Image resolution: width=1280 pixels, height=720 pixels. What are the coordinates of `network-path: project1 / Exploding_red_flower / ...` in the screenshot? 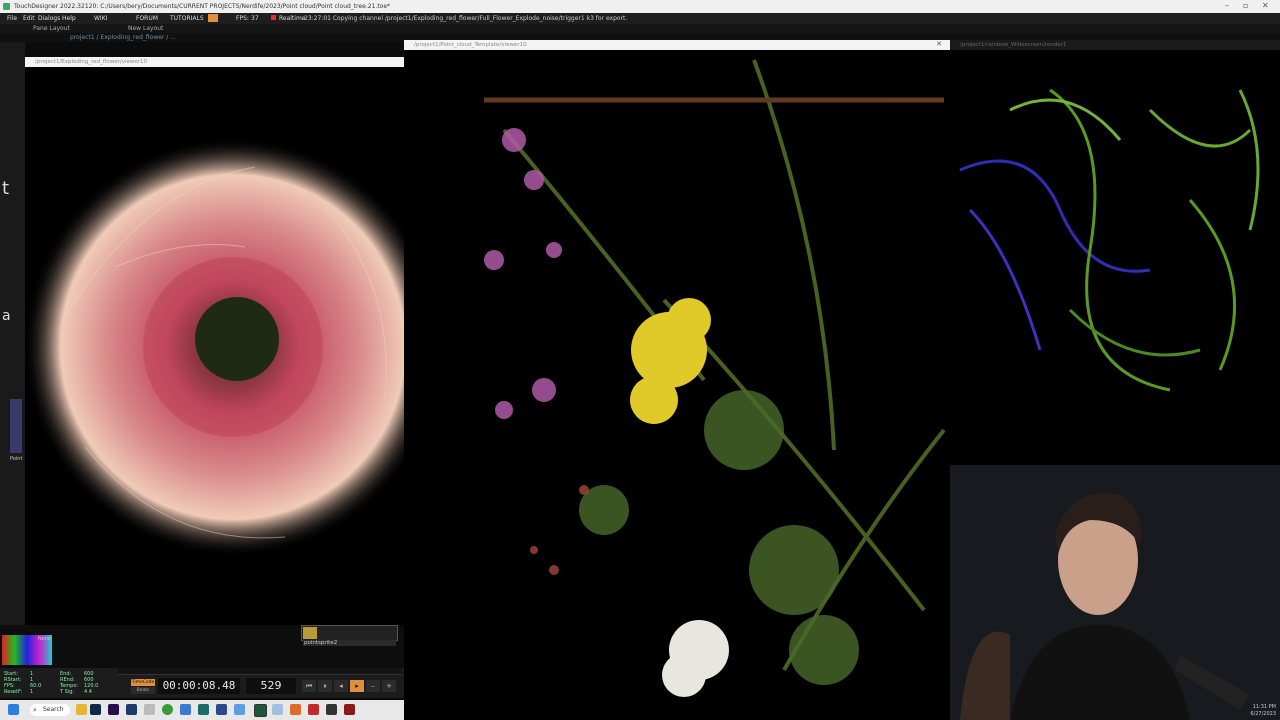 It's located at (123, 37).